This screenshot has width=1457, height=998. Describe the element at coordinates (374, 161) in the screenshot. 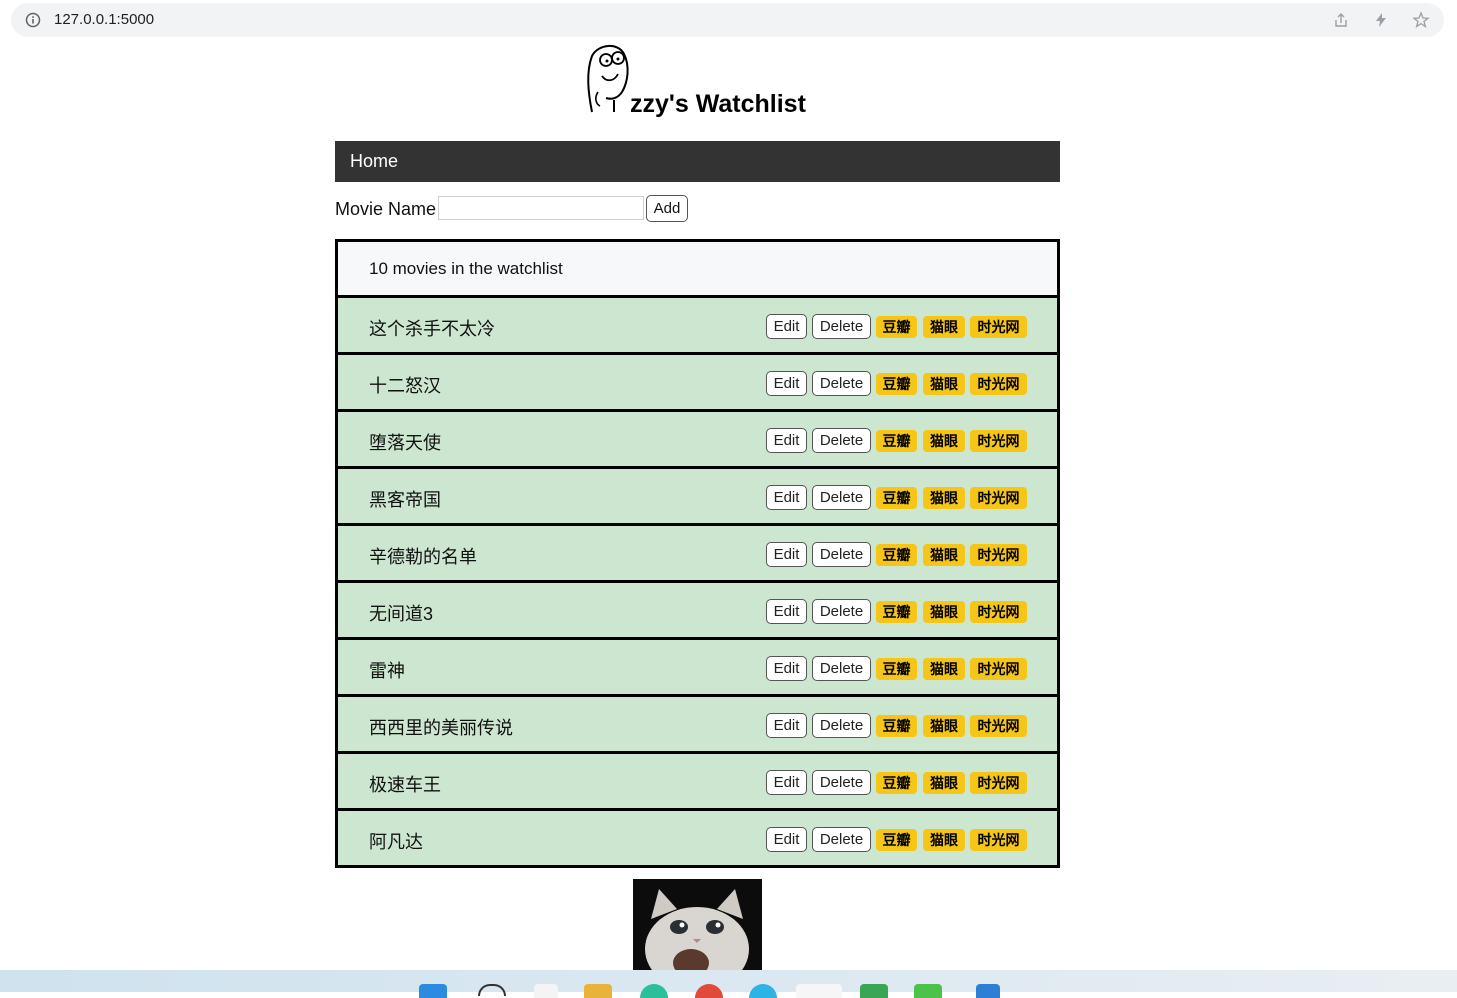

I see `nav-home-link: Home` at that location.